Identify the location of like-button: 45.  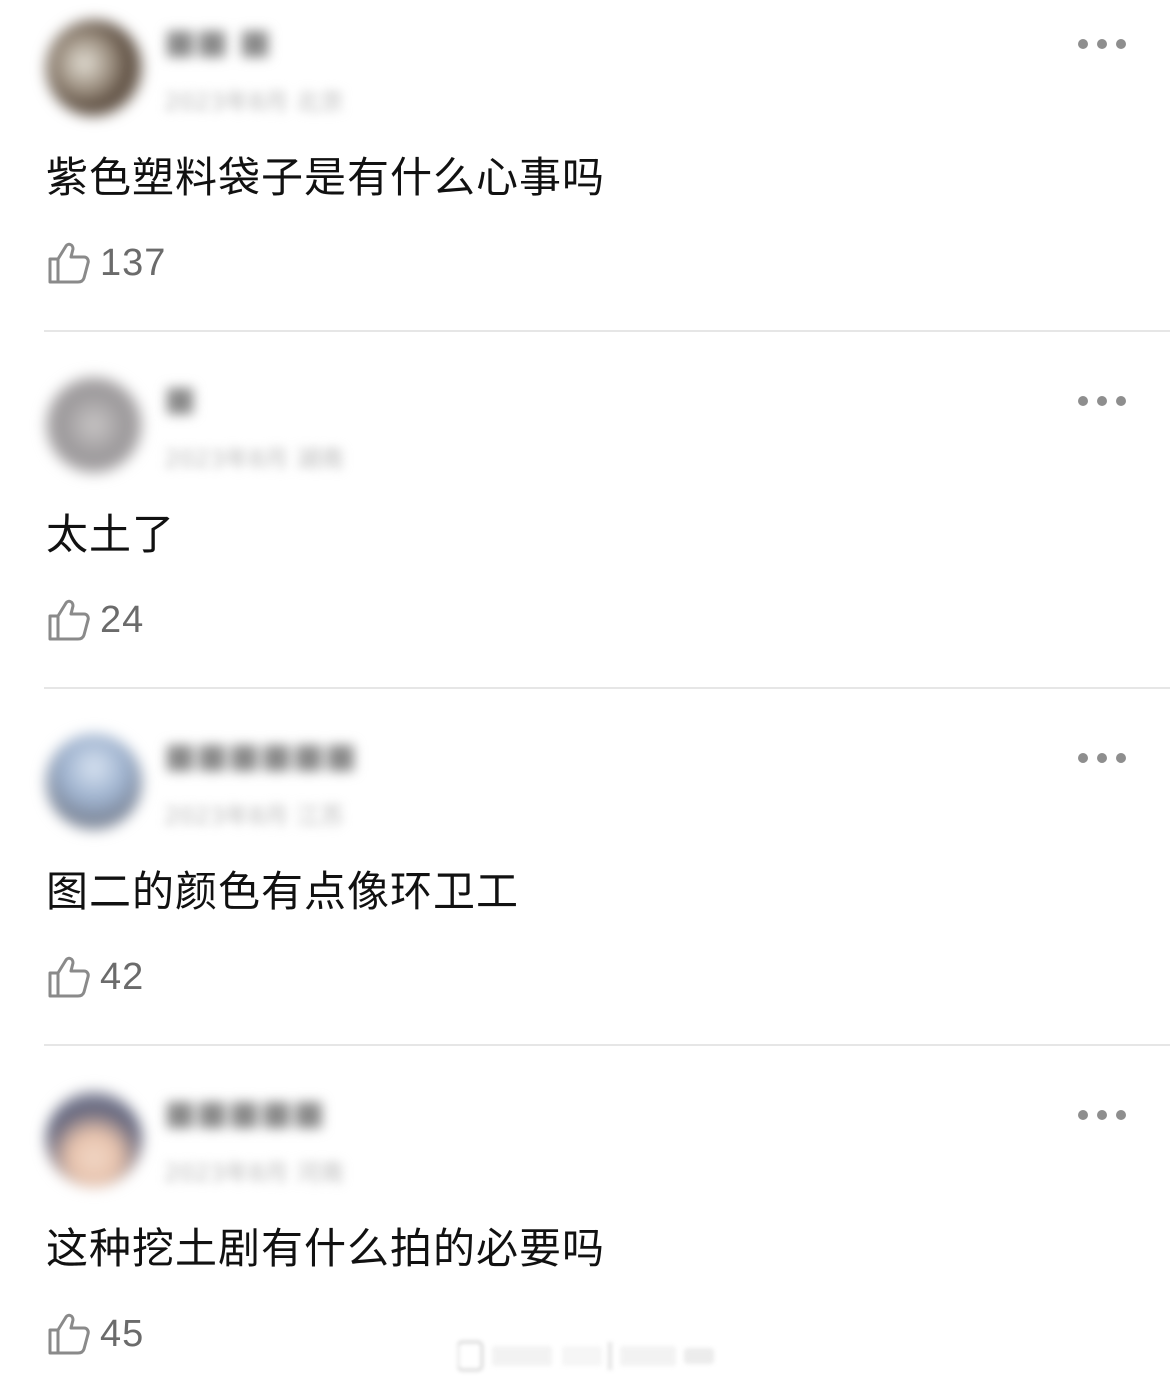
(95, 1334).